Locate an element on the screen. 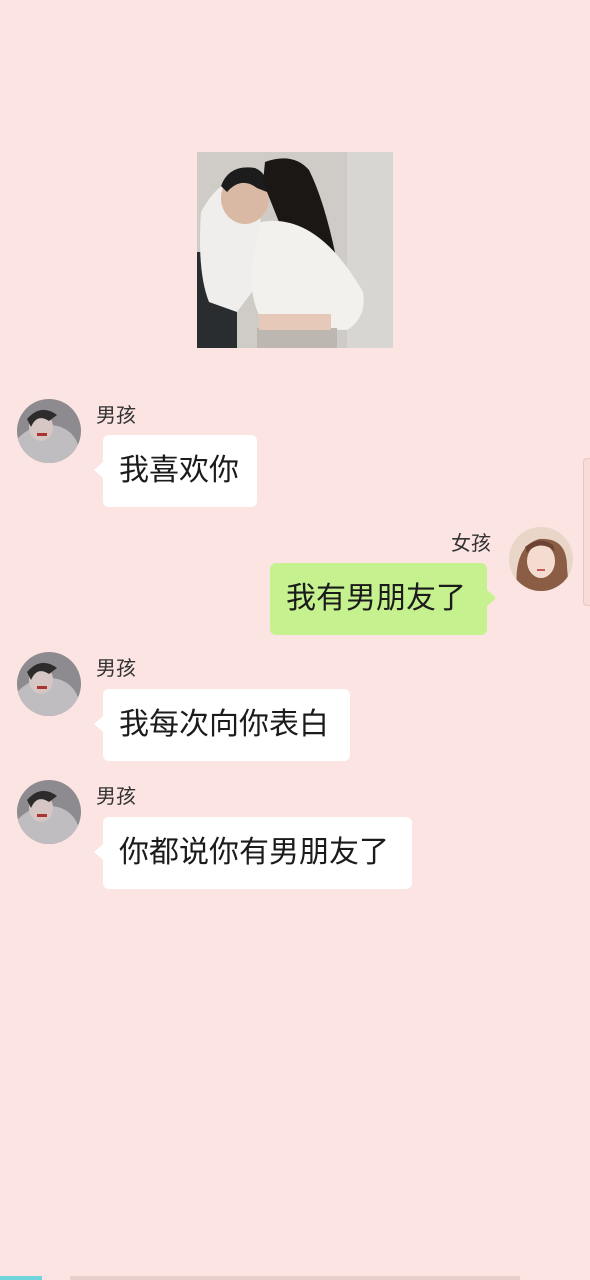 The image size is (590, 1280). progress-track is located at coordinates (295, 1278).